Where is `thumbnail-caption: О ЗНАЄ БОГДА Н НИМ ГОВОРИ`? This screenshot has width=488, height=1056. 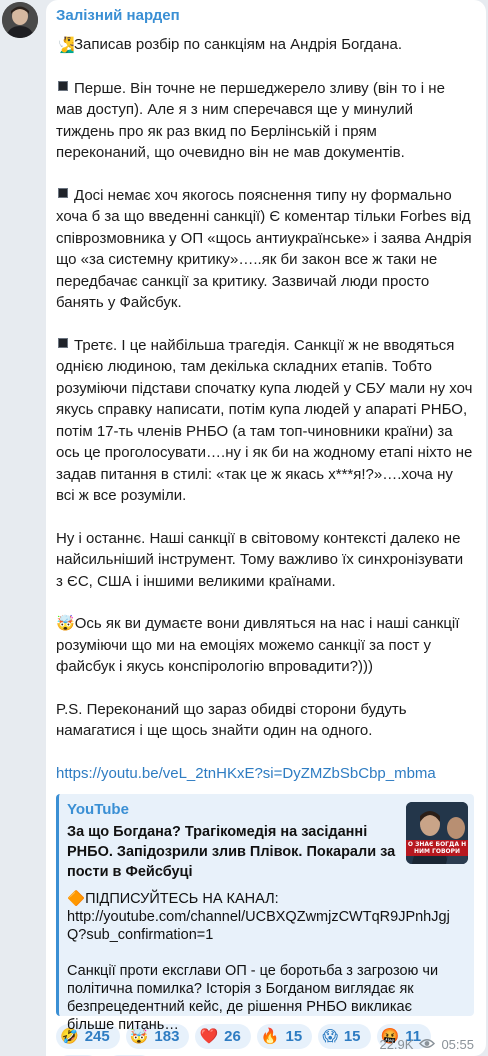
thumbnail-caption: О ЗНАЄ БОГДА Н НИМ ГОВОРИ is located at coordinates (437, 847).